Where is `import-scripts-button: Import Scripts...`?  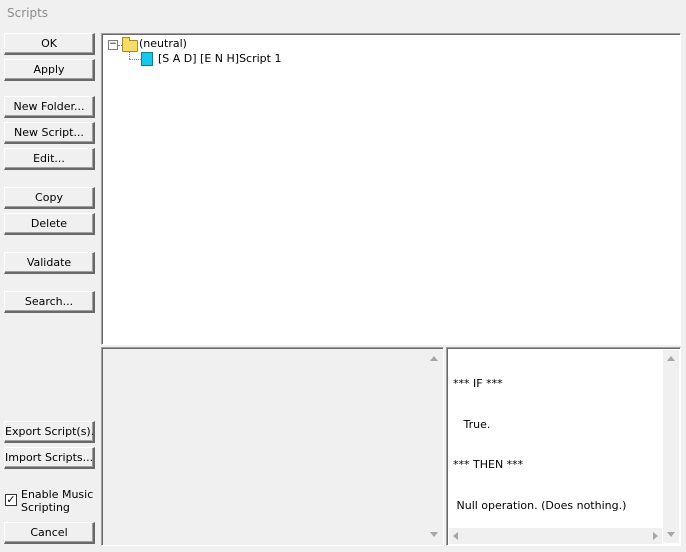
import-scripts-button: Import Scripts... is located at coordinates (49, 458).